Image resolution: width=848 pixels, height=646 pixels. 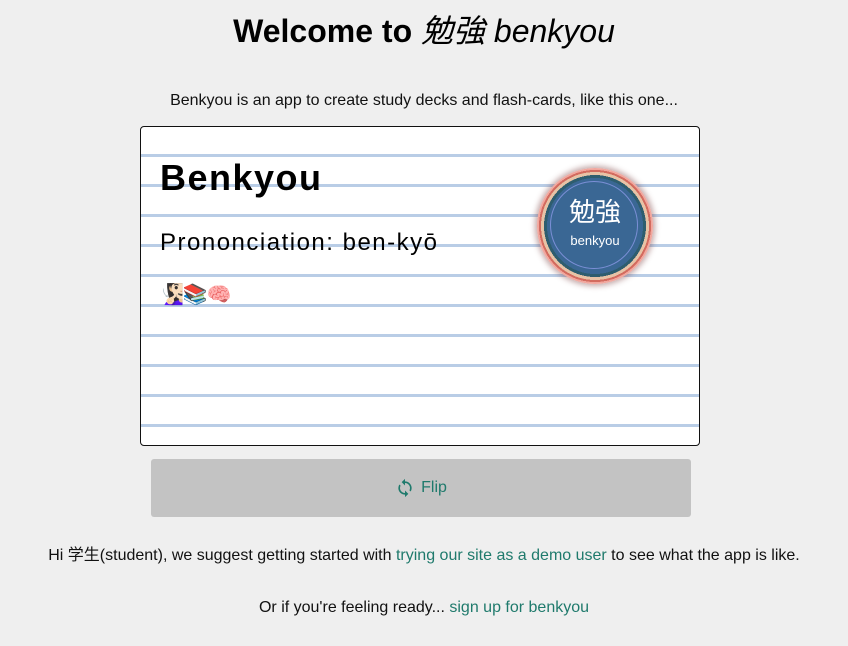 What do you see at coordinates (327, 31) in the screenshot?
I see `page-title-prefix: Welcome to` at bounding box center [327, 31].